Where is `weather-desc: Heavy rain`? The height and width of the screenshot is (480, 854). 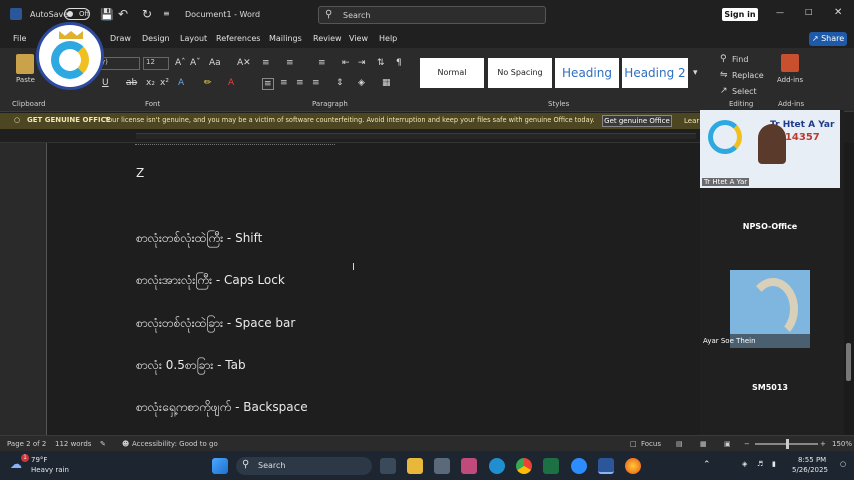 weather-desc: Heavy rain is located at coordinates (50, 470).